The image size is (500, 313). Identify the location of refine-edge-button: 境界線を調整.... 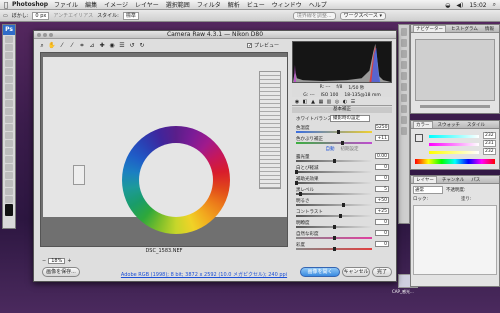
(314, 15).